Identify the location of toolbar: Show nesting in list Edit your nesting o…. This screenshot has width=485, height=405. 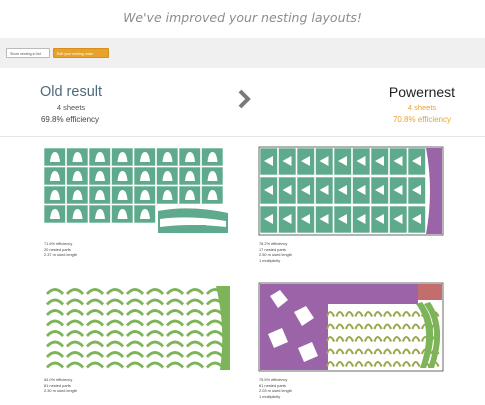
(242, 53).